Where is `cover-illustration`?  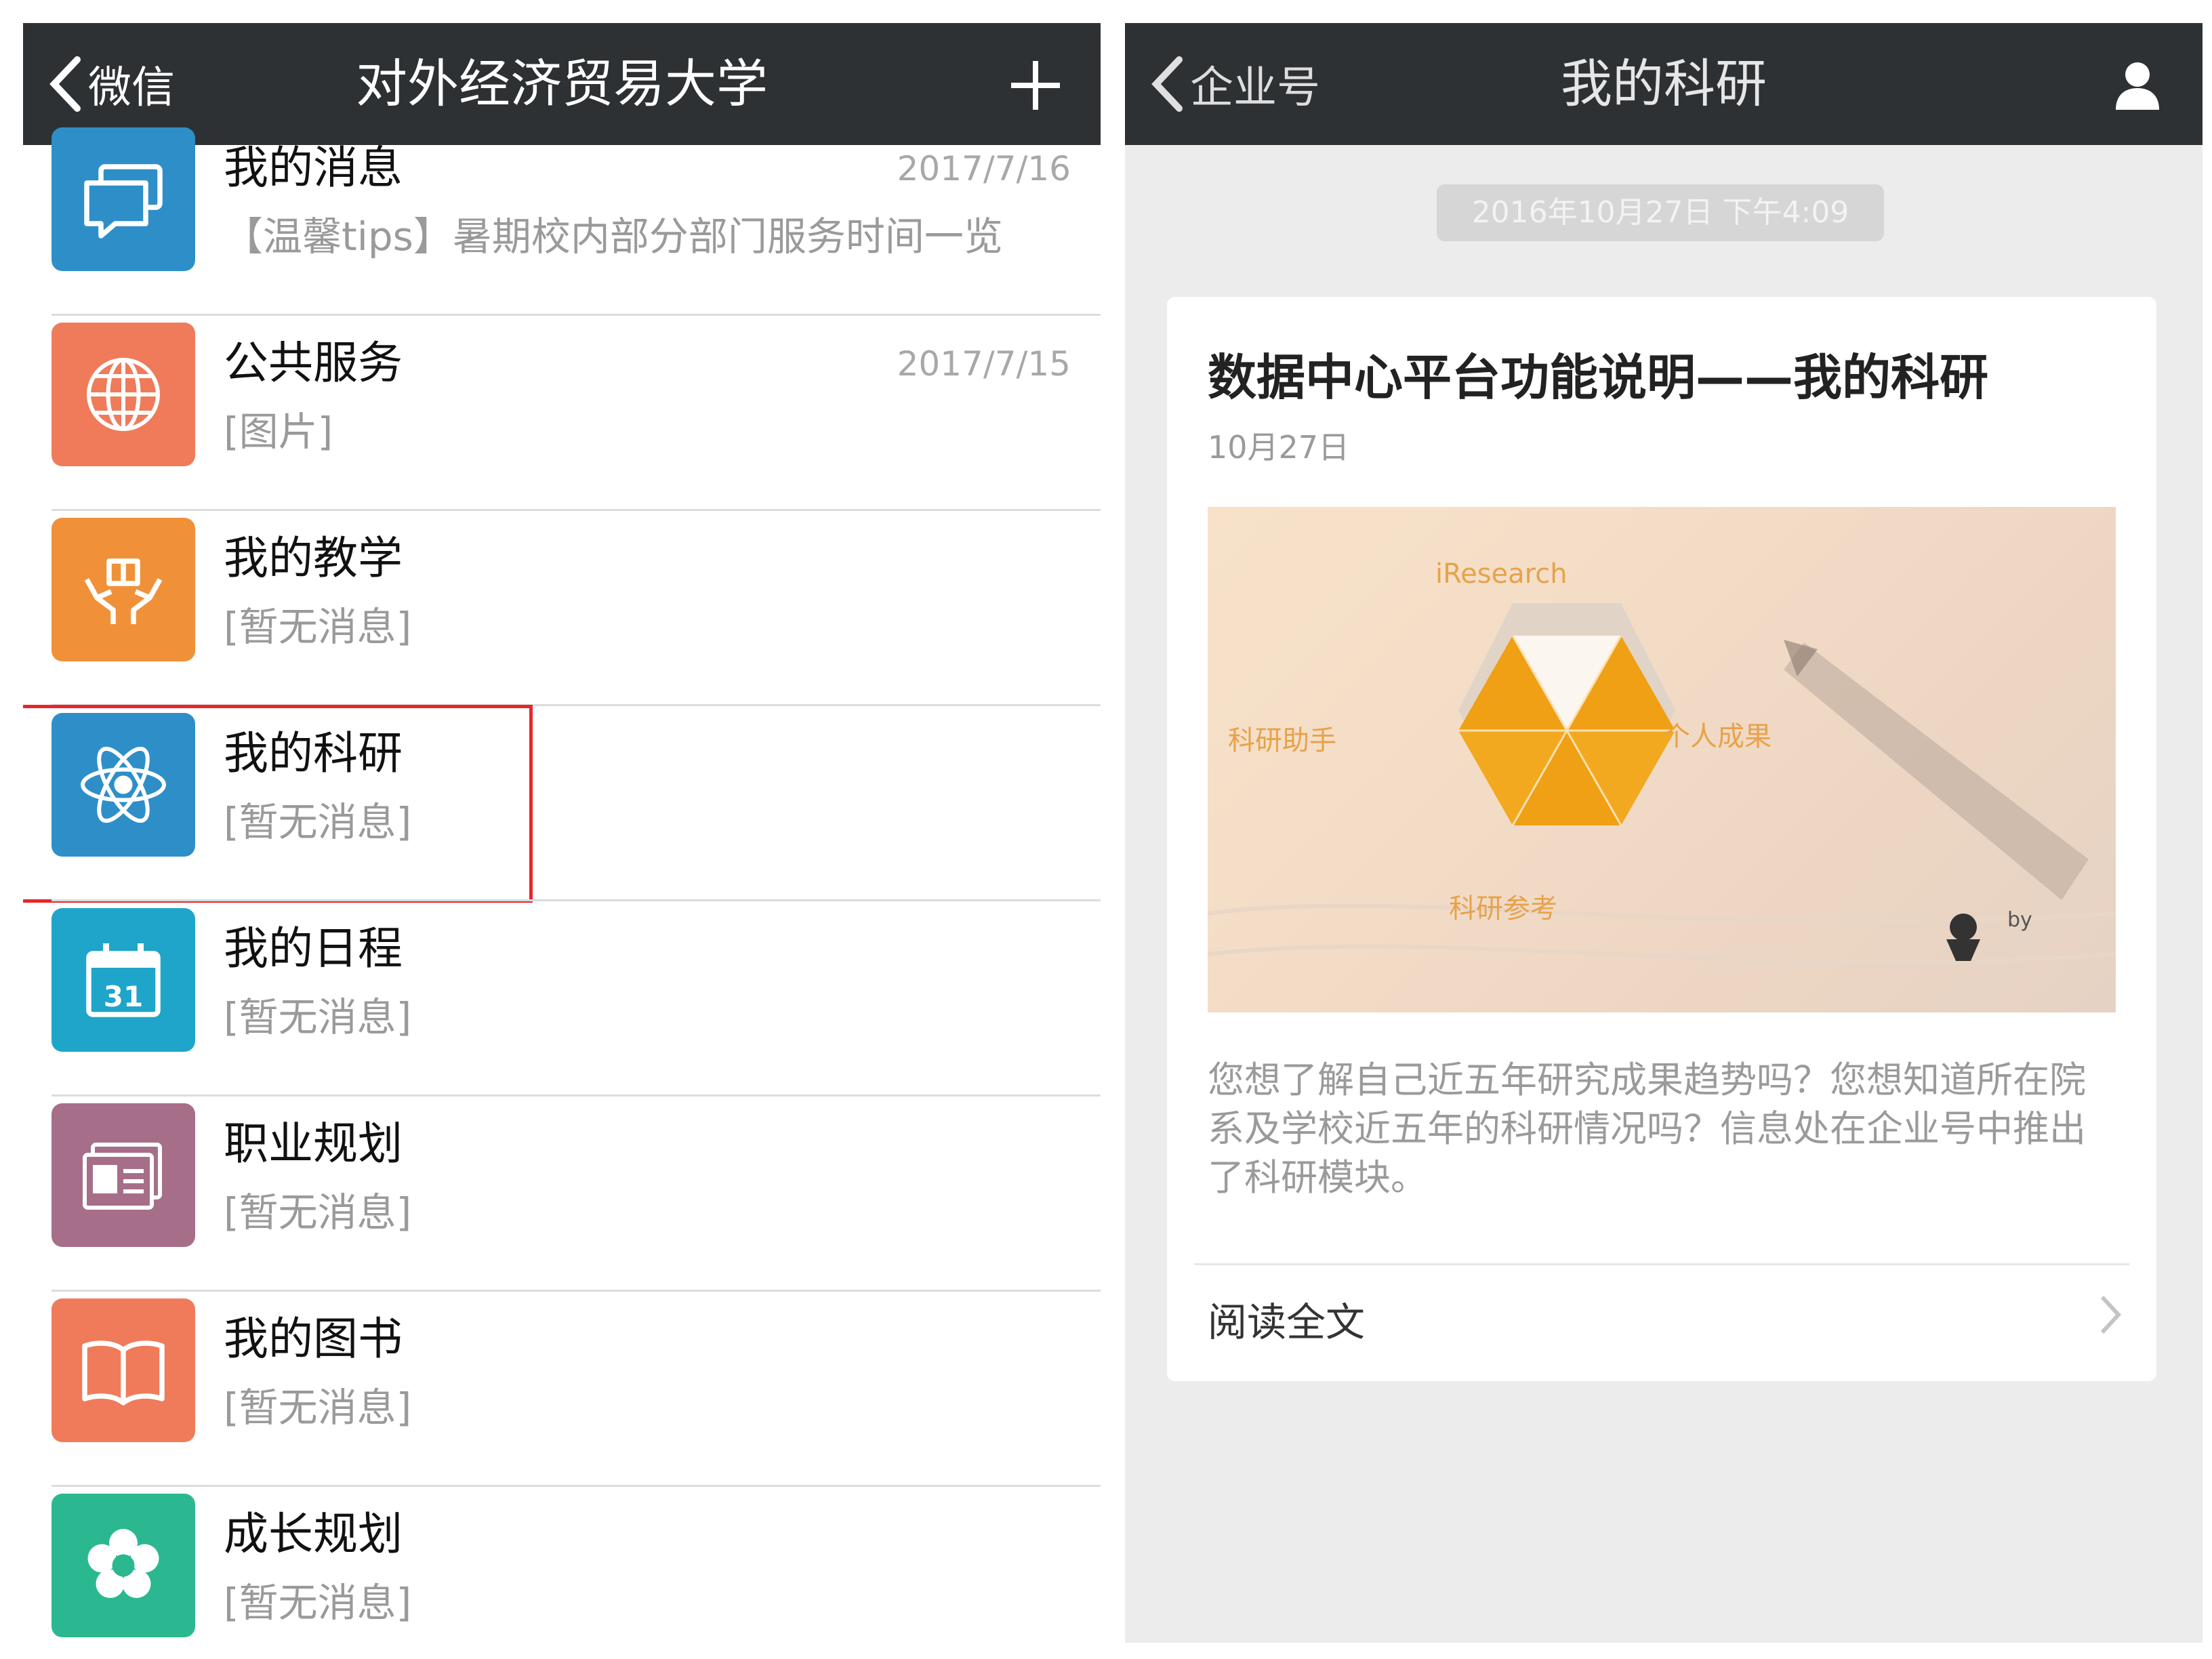 cover-illustration is located at coordinates (1662, 783).